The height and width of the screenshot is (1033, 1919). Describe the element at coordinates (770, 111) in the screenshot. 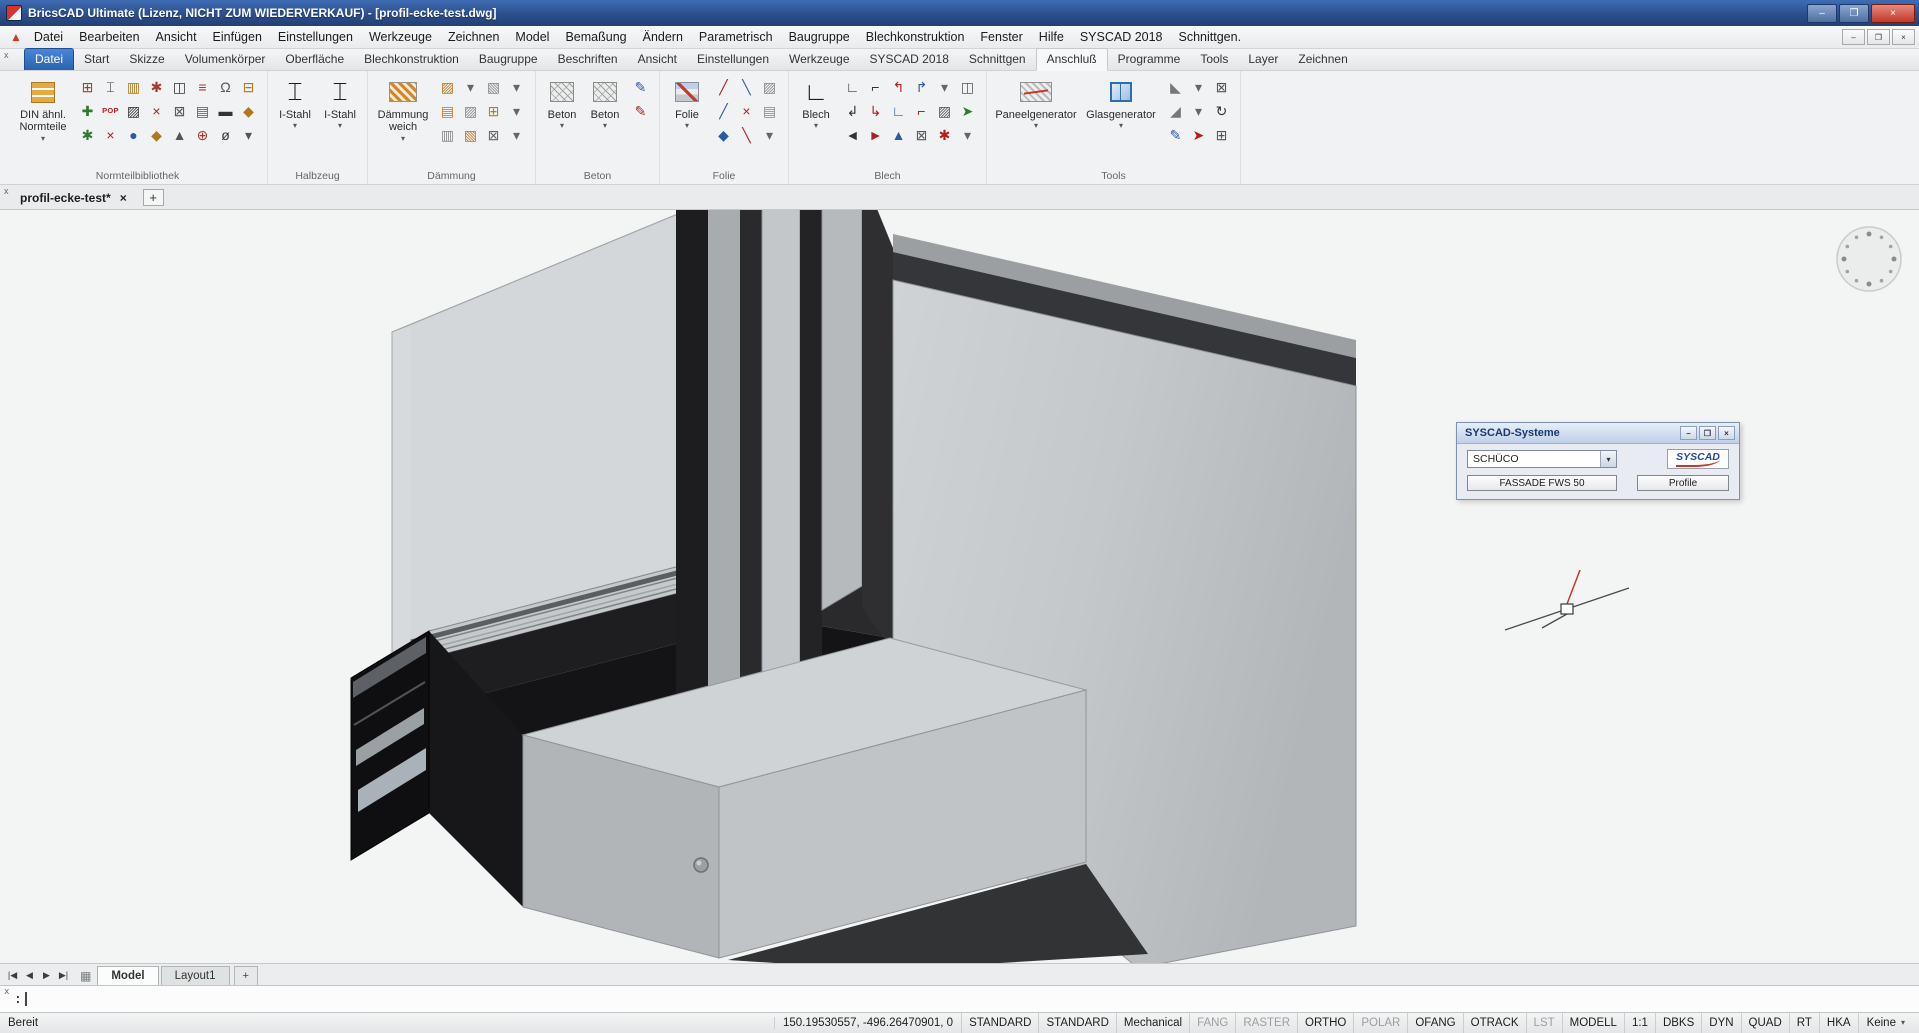

I see `ribbon-small-icon: ▤` at that location.